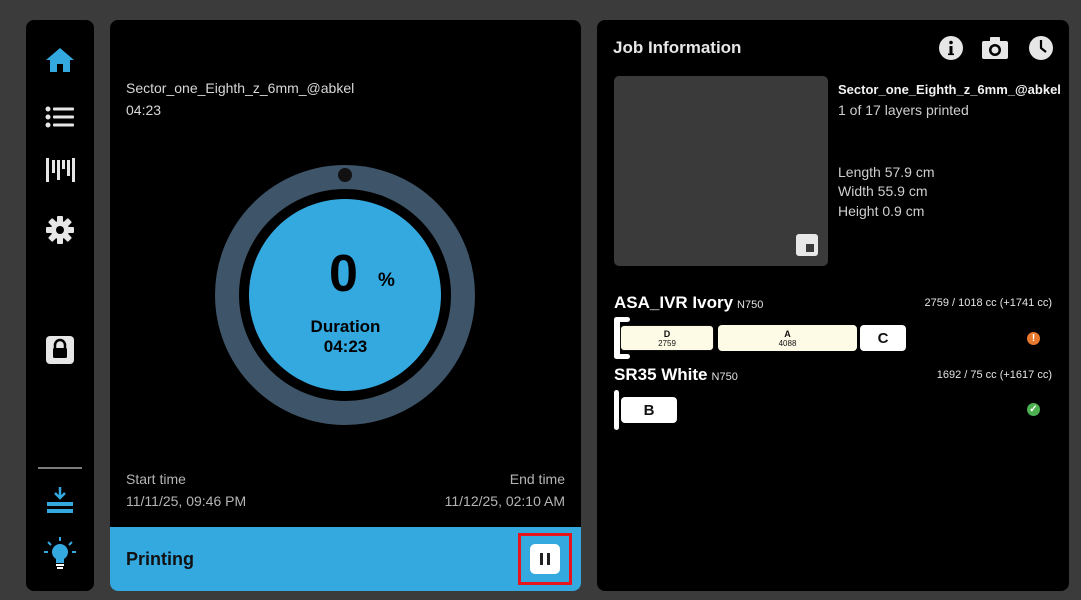  I want to click on material-icon, so click(60, 170).